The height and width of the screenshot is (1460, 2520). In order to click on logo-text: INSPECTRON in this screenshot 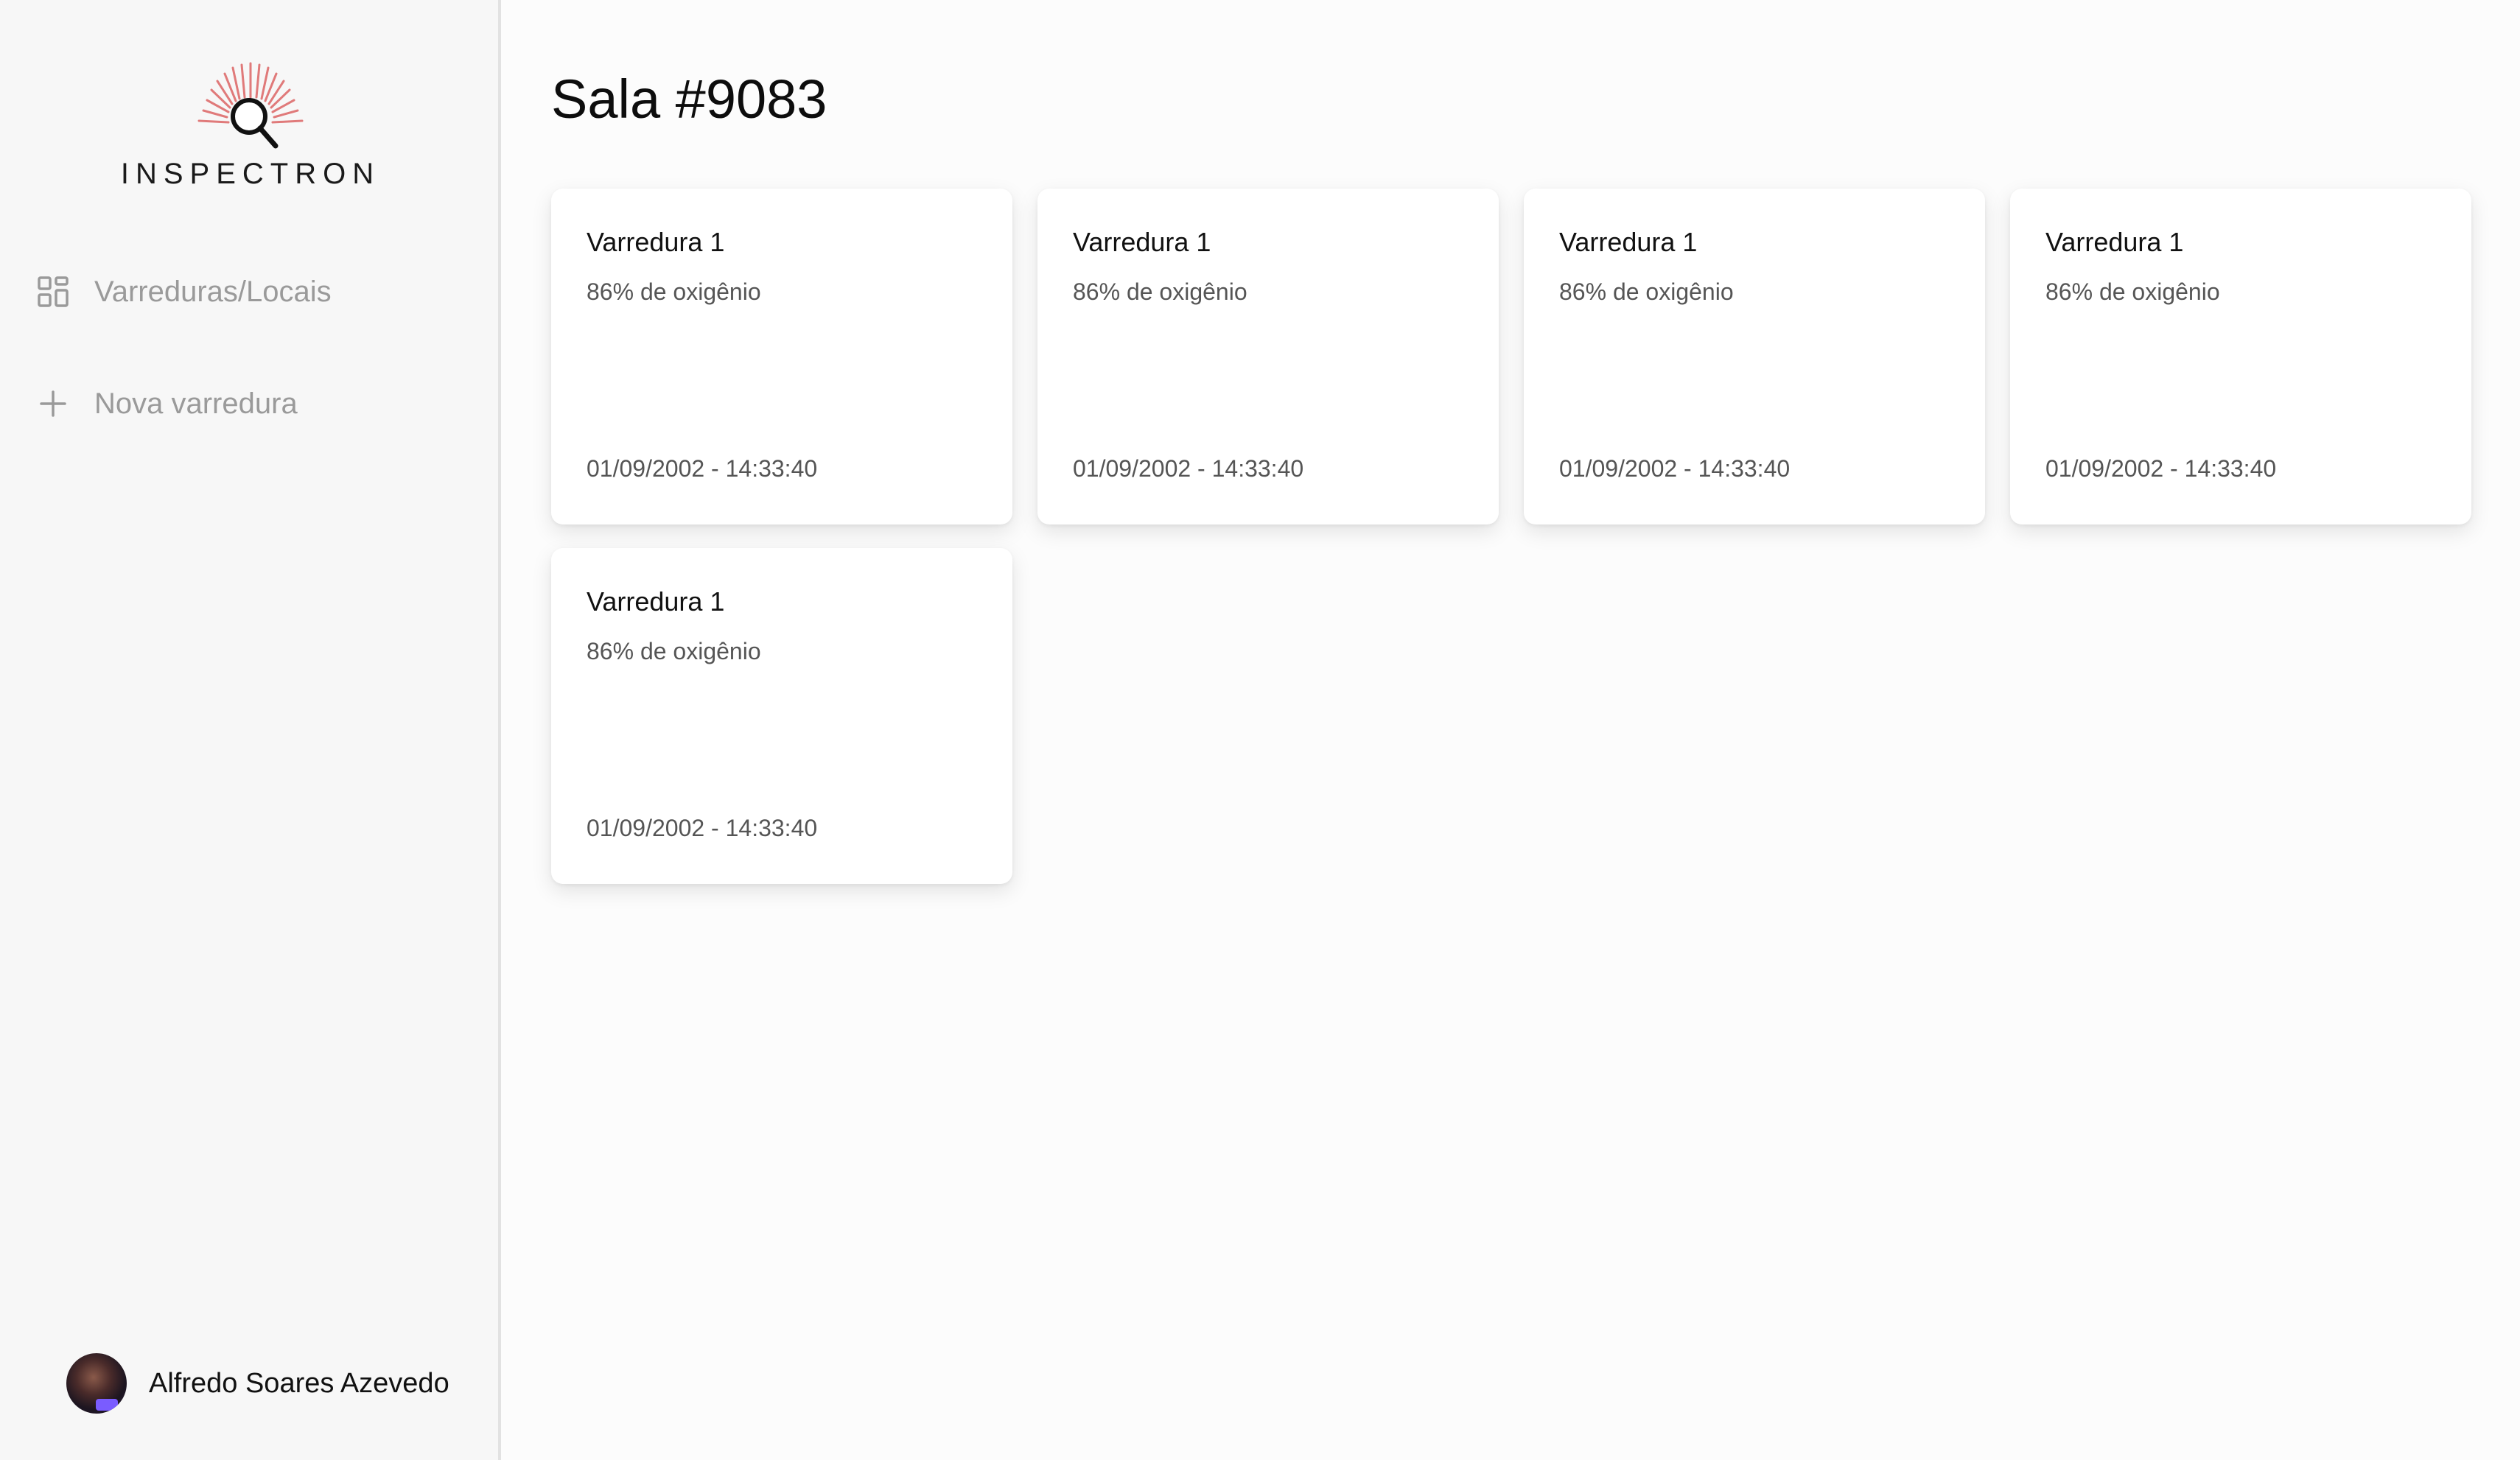, I will do `click(250, 174)`.